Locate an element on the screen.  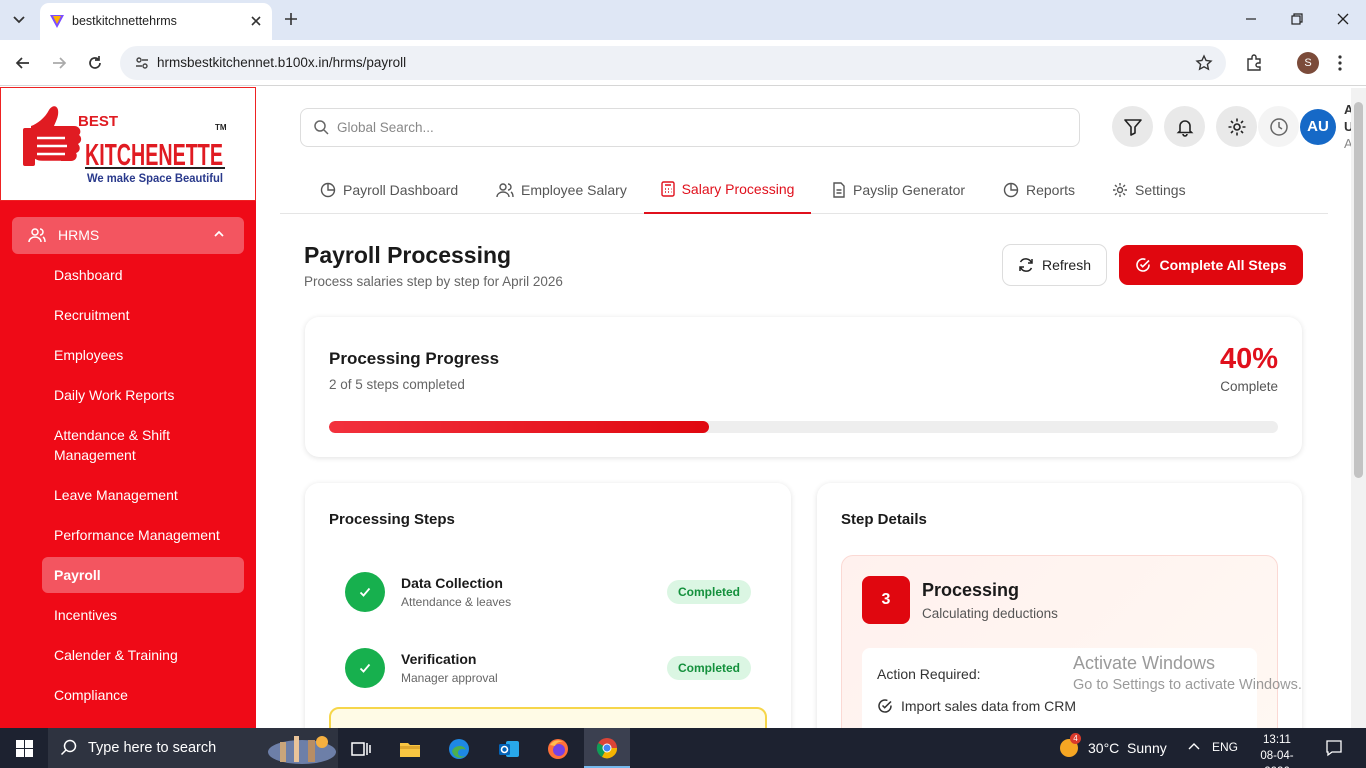
sidebar-item-employees: Employees is located at coordinates (88, 355).